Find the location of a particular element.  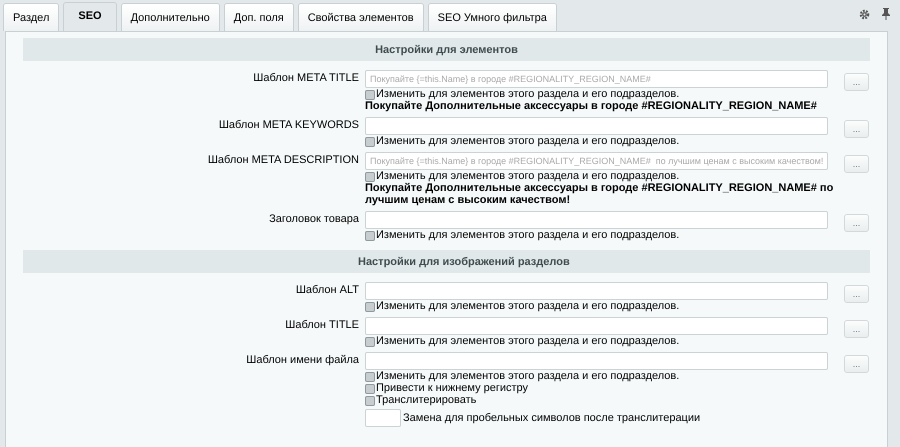

preview-text: Покупайте Дополнительные аксессуары в городе #REGIONALITY_REGION_NAME# is located at coordinates (591, 106).